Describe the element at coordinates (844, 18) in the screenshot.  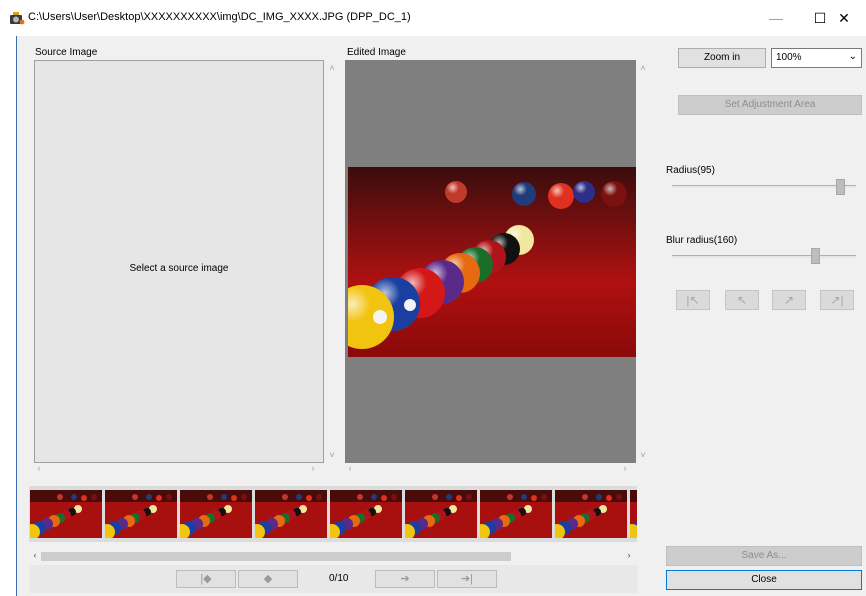
I see `close-window-button: ✕` at that location.